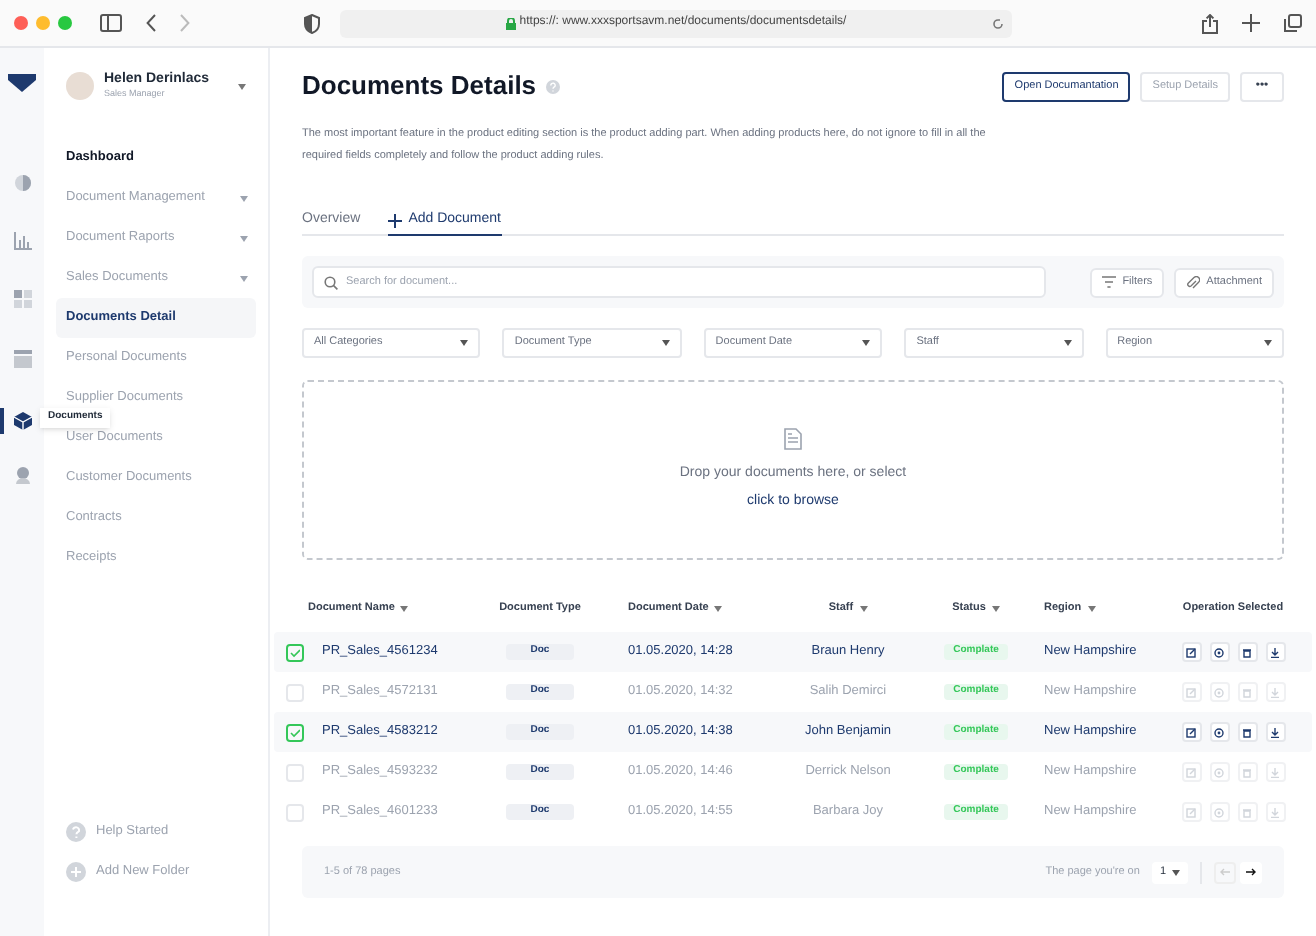  Describe the element at coordinates (793, 439) in the screenshot. I see `document-icon` at that location.